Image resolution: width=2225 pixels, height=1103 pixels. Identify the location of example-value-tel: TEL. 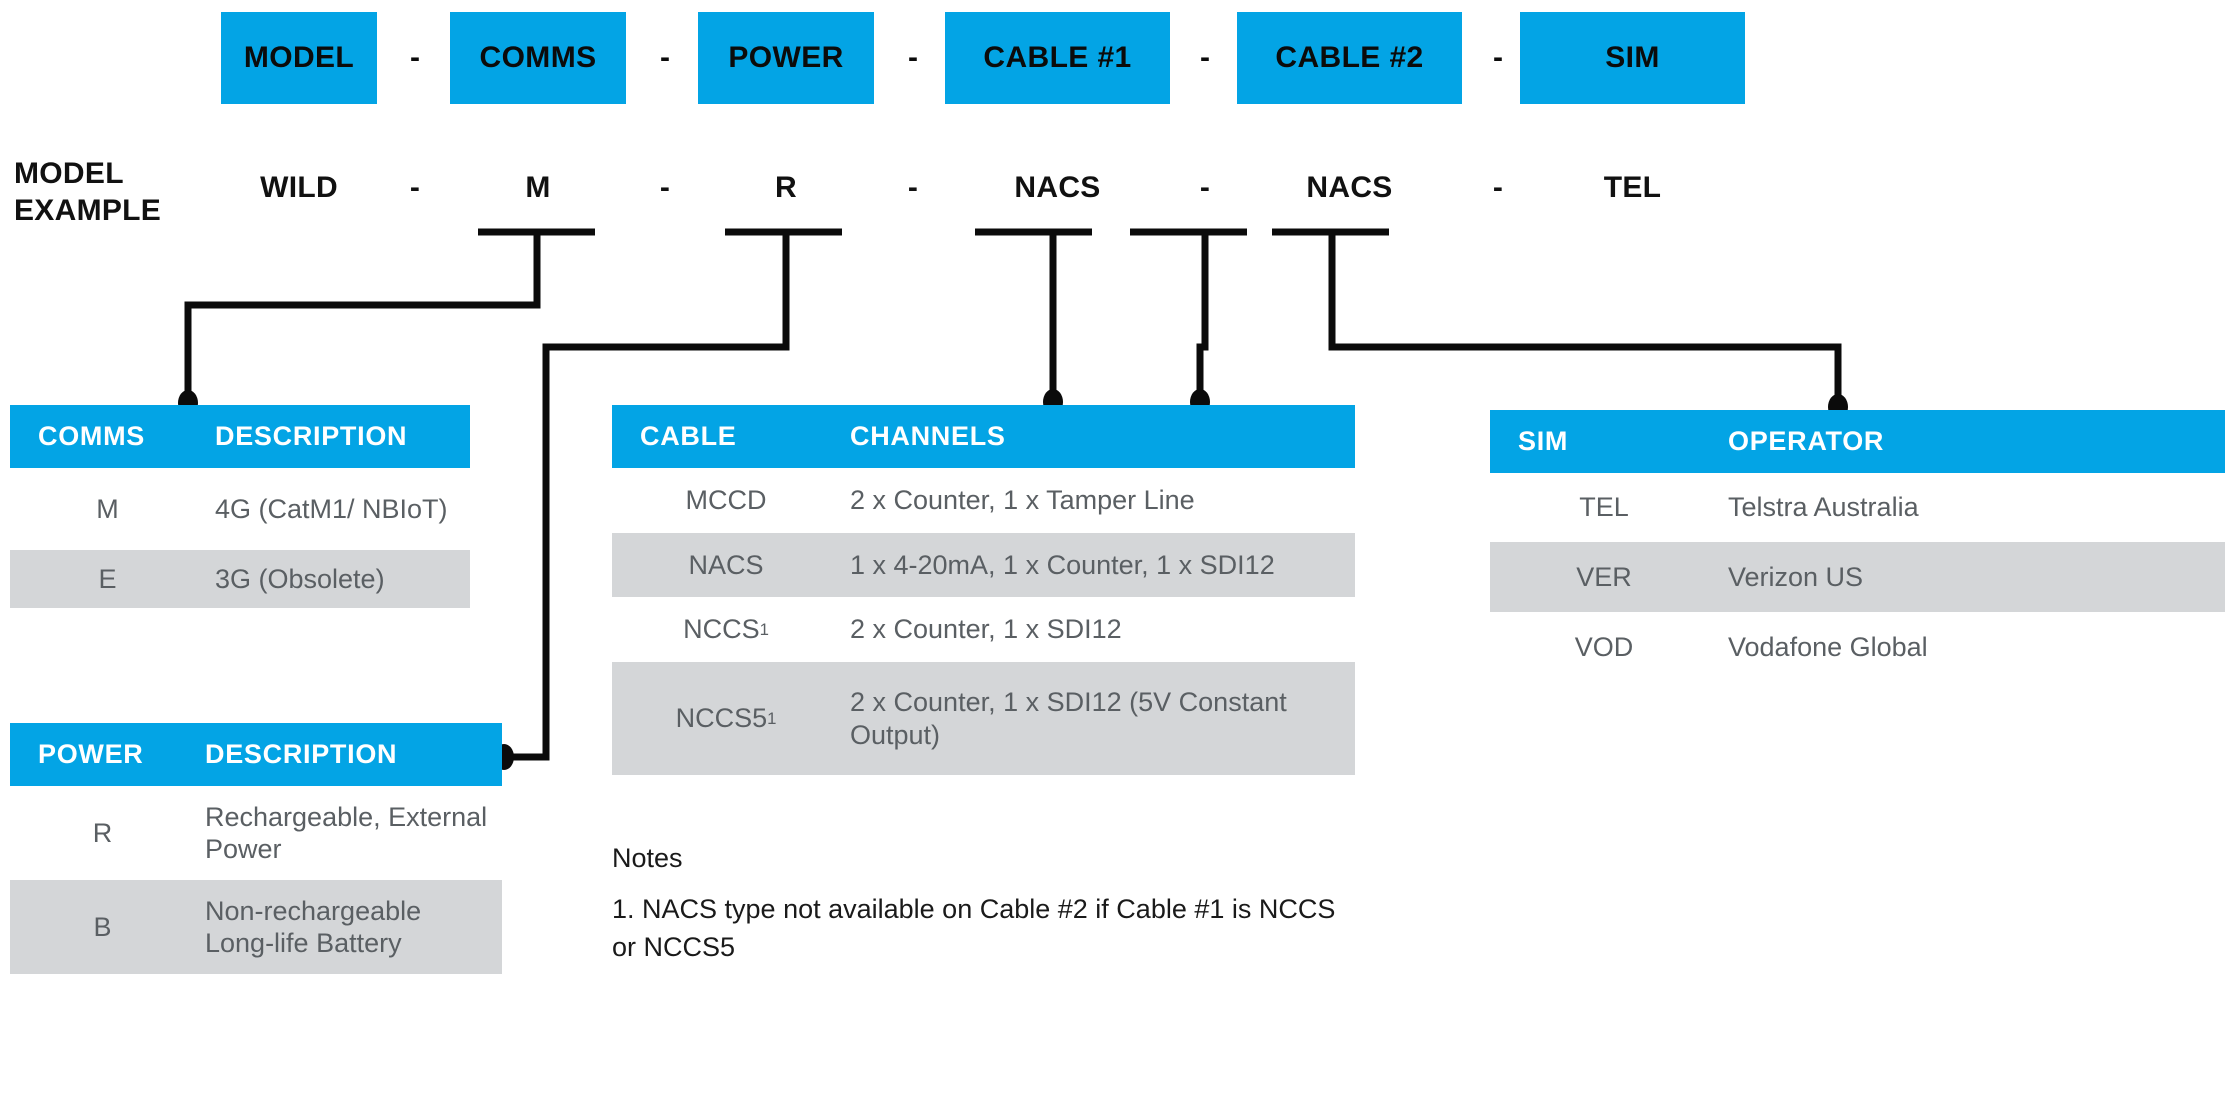
(1632, 187).